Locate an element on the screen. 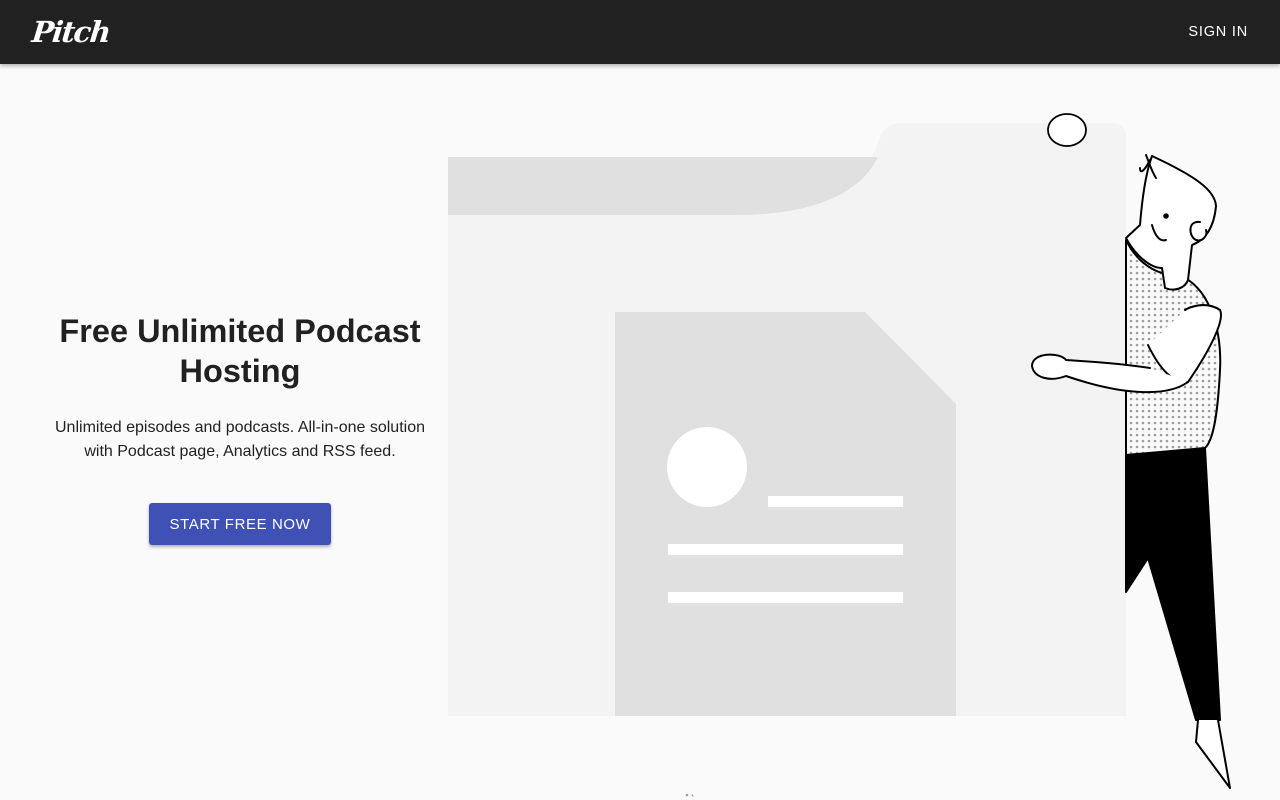 The width and height of the screenshot is (1280, 800). avatar-placeholder-icon is located at coordinates (707, 467).